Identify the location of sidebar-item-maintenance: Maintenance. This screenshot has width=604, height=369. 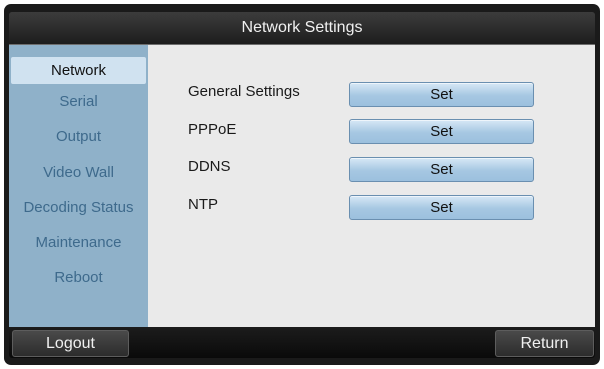
(78, 243).